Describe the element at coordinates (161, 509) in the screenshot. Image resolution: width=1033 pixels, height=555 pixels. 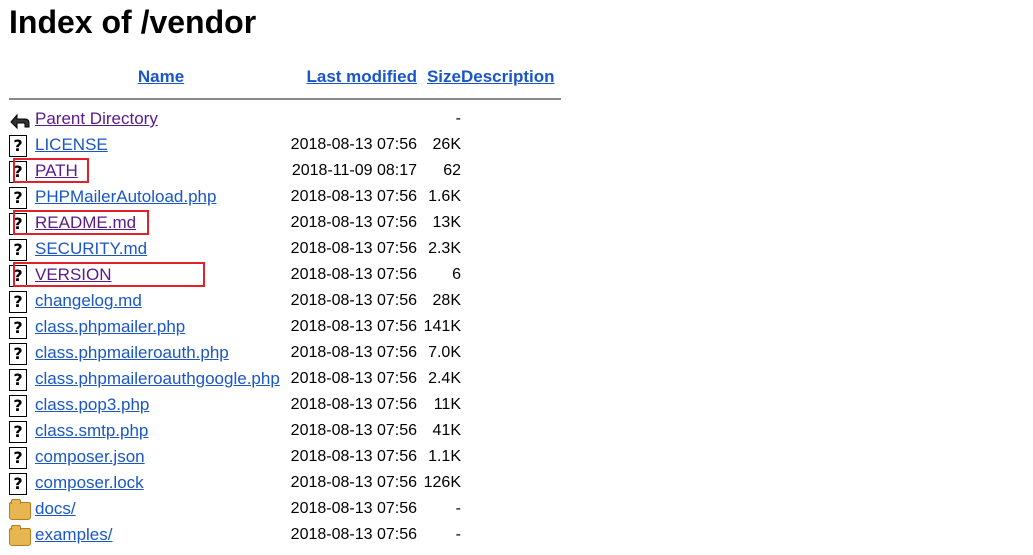
I see `row-name-cell: docs/` at that location.